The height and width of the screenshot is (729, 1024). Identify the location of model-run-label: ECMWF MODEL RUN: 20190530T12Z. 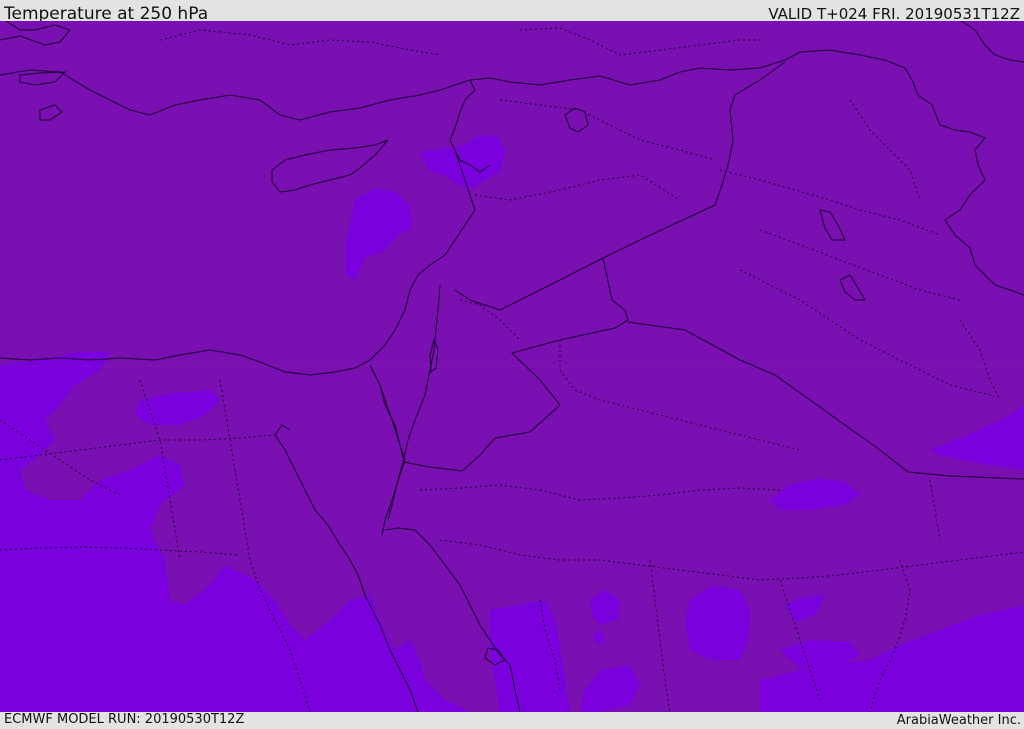
(124, 719).